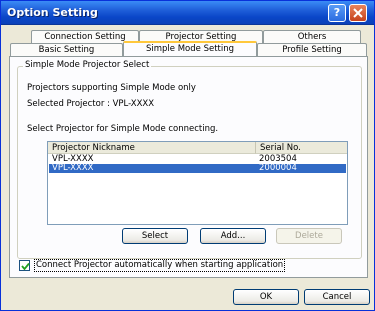 The height and width of the screenshot is (311, 375). What do you see at coordinates (197, 159) in the screenshot?
I see `list-item: VPL-XXXX 2003504` at bounding box center [197, 159].